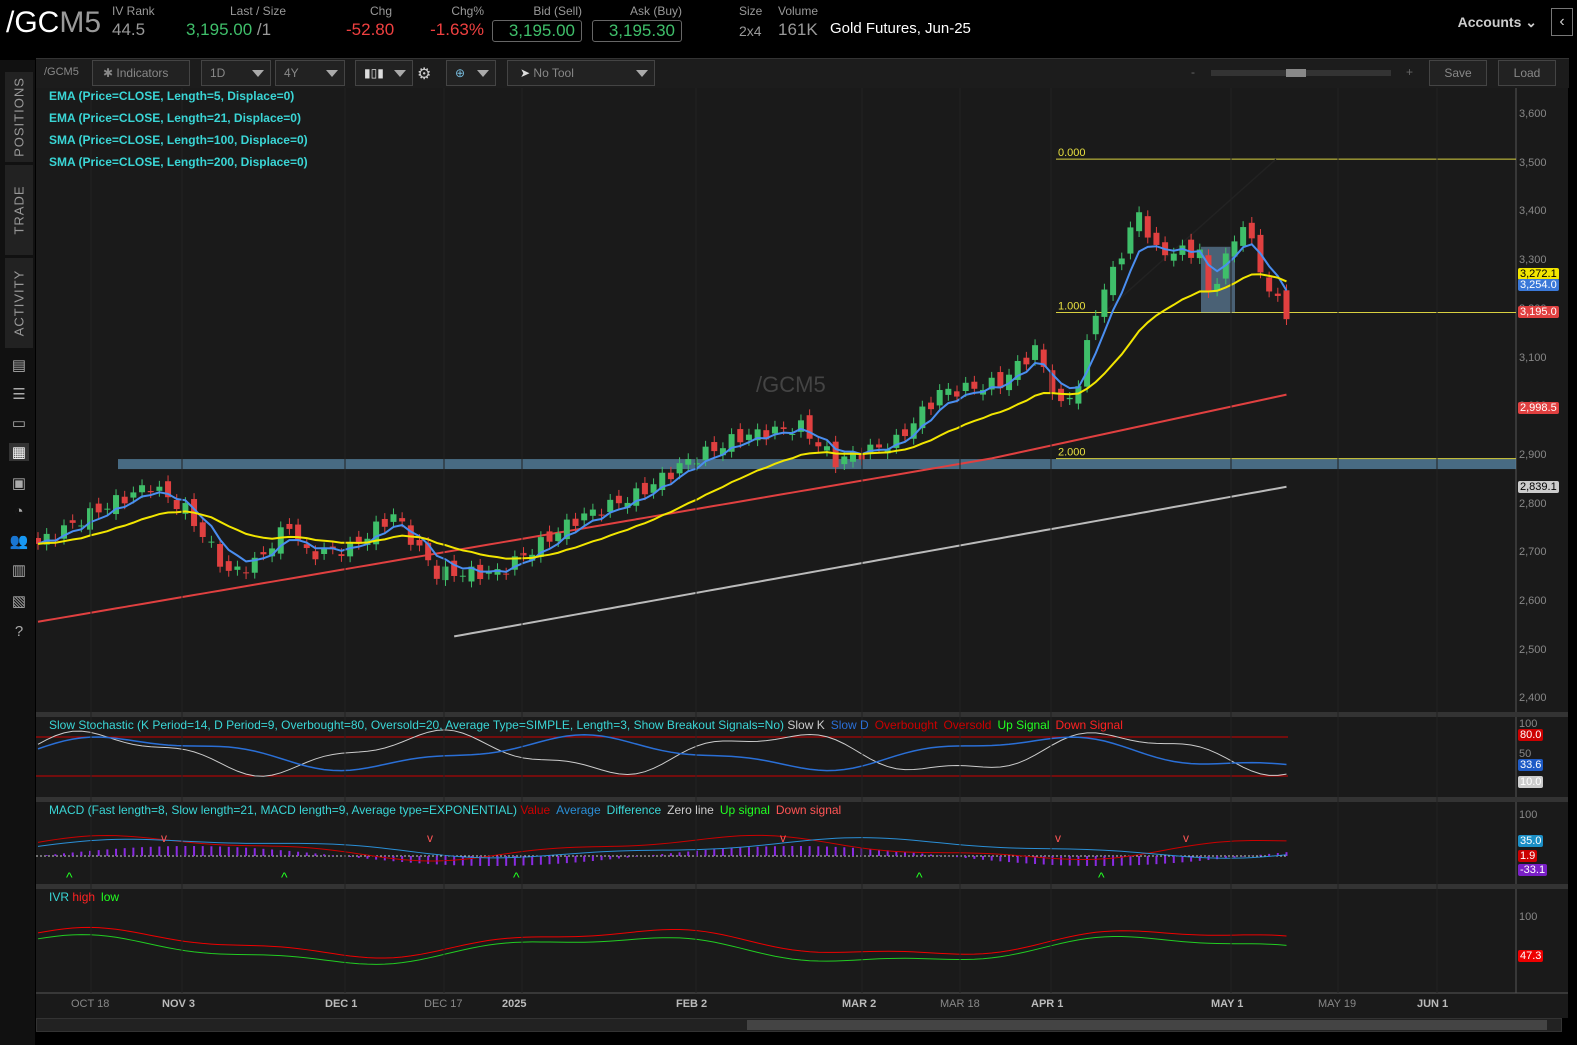 The width and height of the screenshot is (1577, 1045). What do you see at coordinates (19, 210) in the screenshot?
I see `tab-trade: TRADE` at bounding box center [19, 210].